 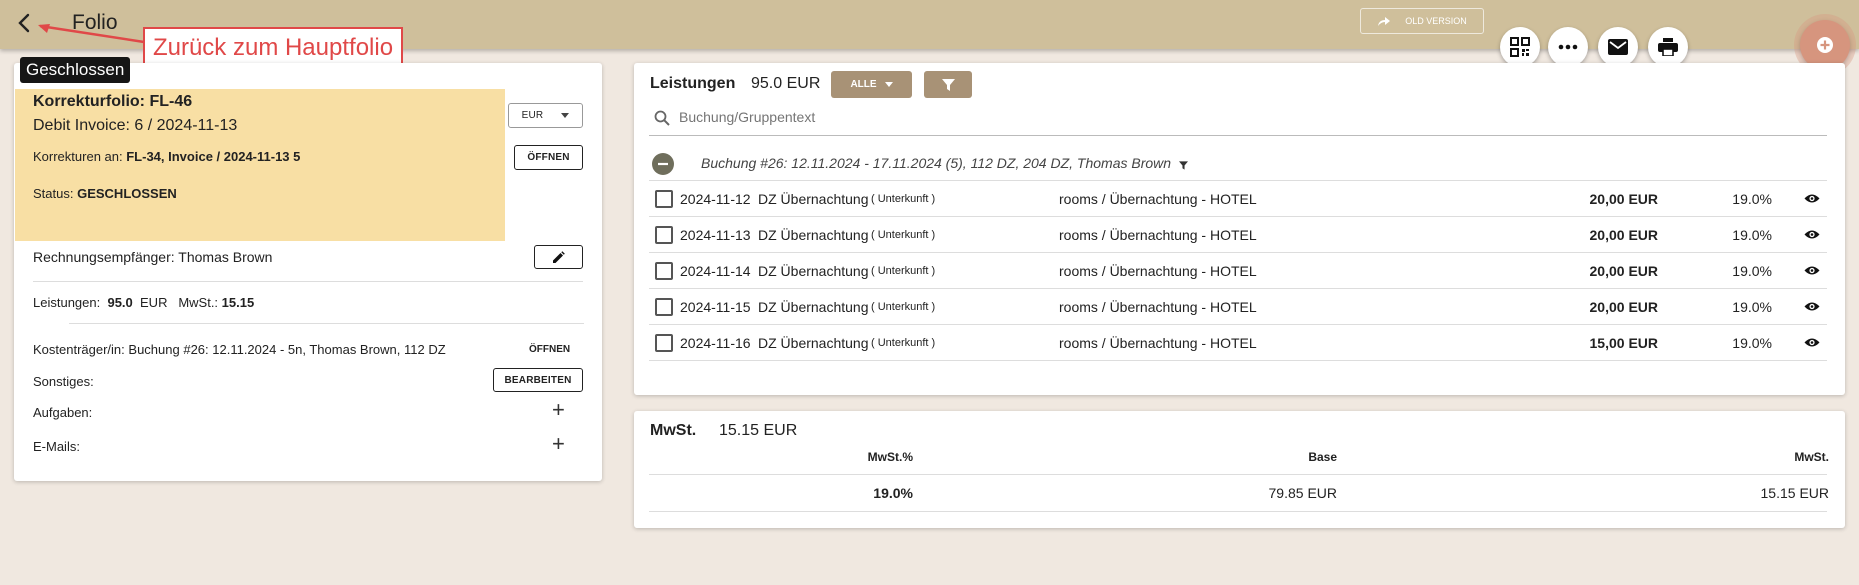 I want to click on currency-select: EUR, so click(x=545, y=115).